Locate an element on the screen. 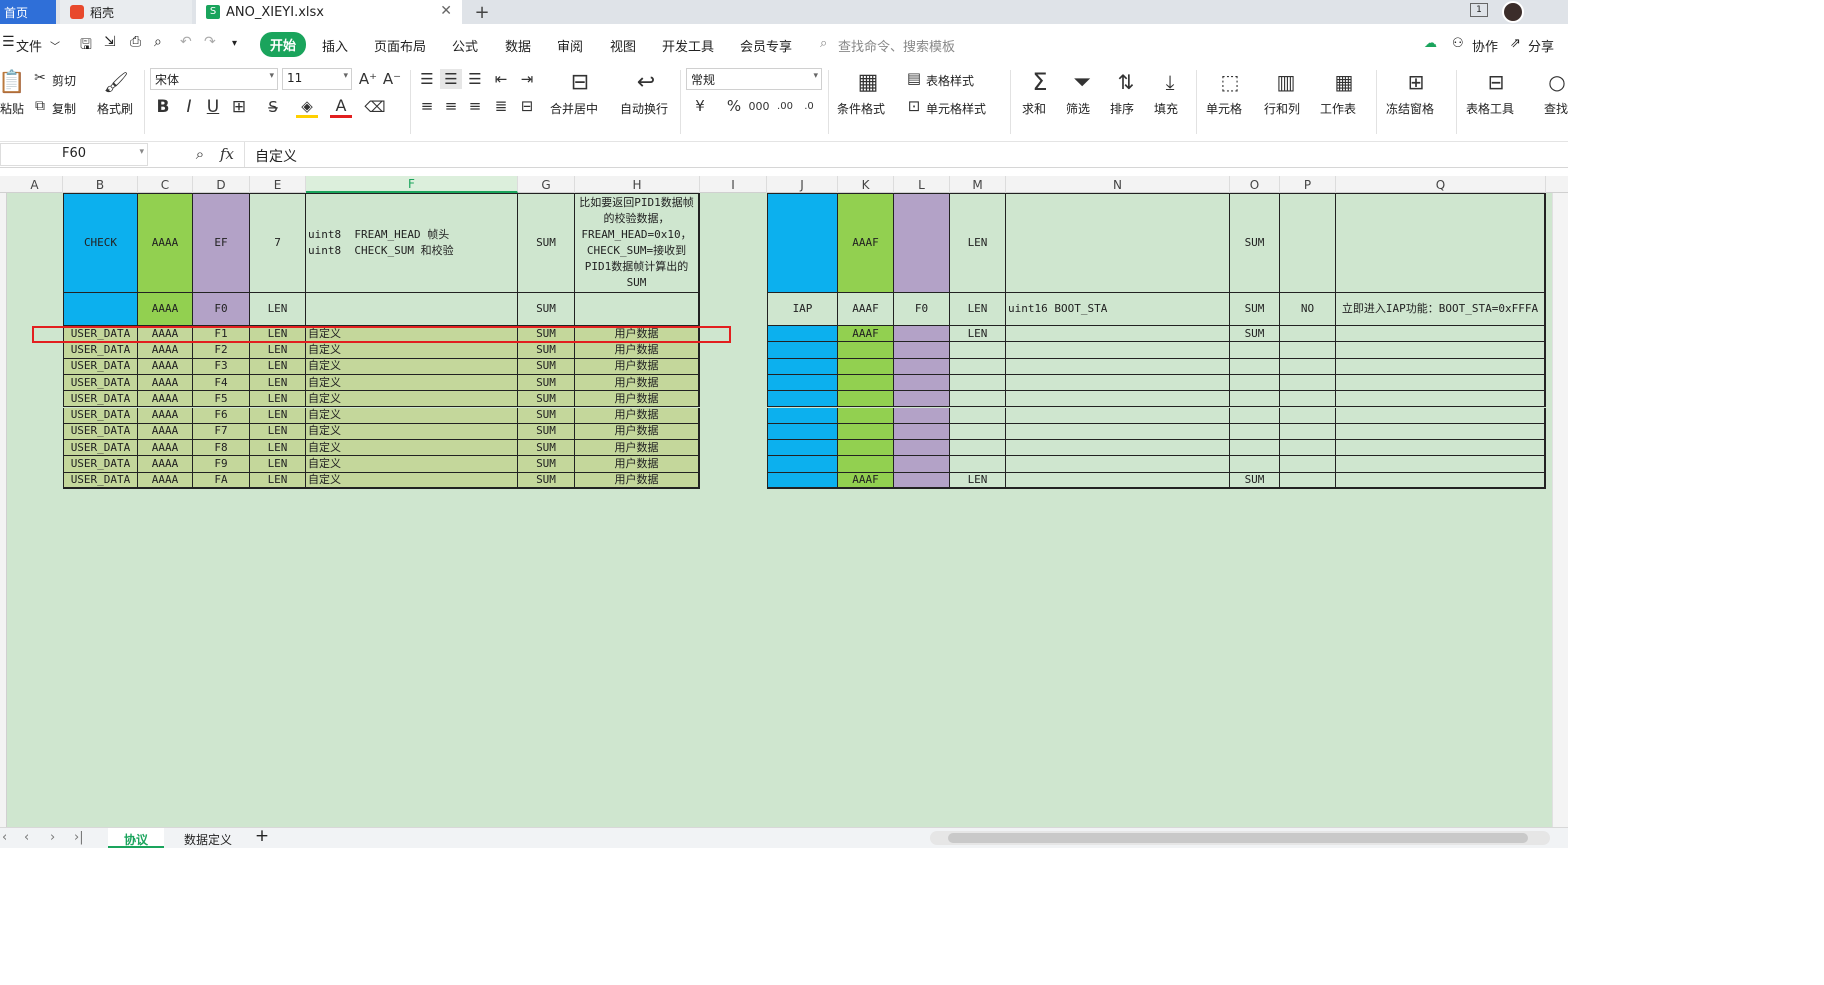  cells-button: 单元格 is located at coordinates (1224, 108).